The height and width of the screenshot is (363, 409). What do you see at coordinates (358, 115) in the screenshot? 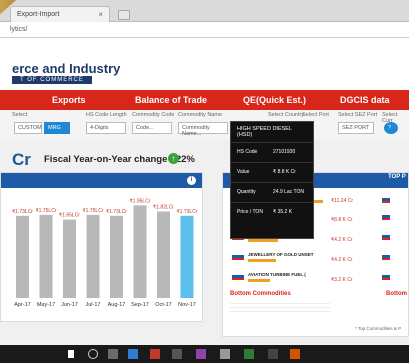
I see `filter-label-sez: Select SEZ Port` at bounding box center [358, 115].